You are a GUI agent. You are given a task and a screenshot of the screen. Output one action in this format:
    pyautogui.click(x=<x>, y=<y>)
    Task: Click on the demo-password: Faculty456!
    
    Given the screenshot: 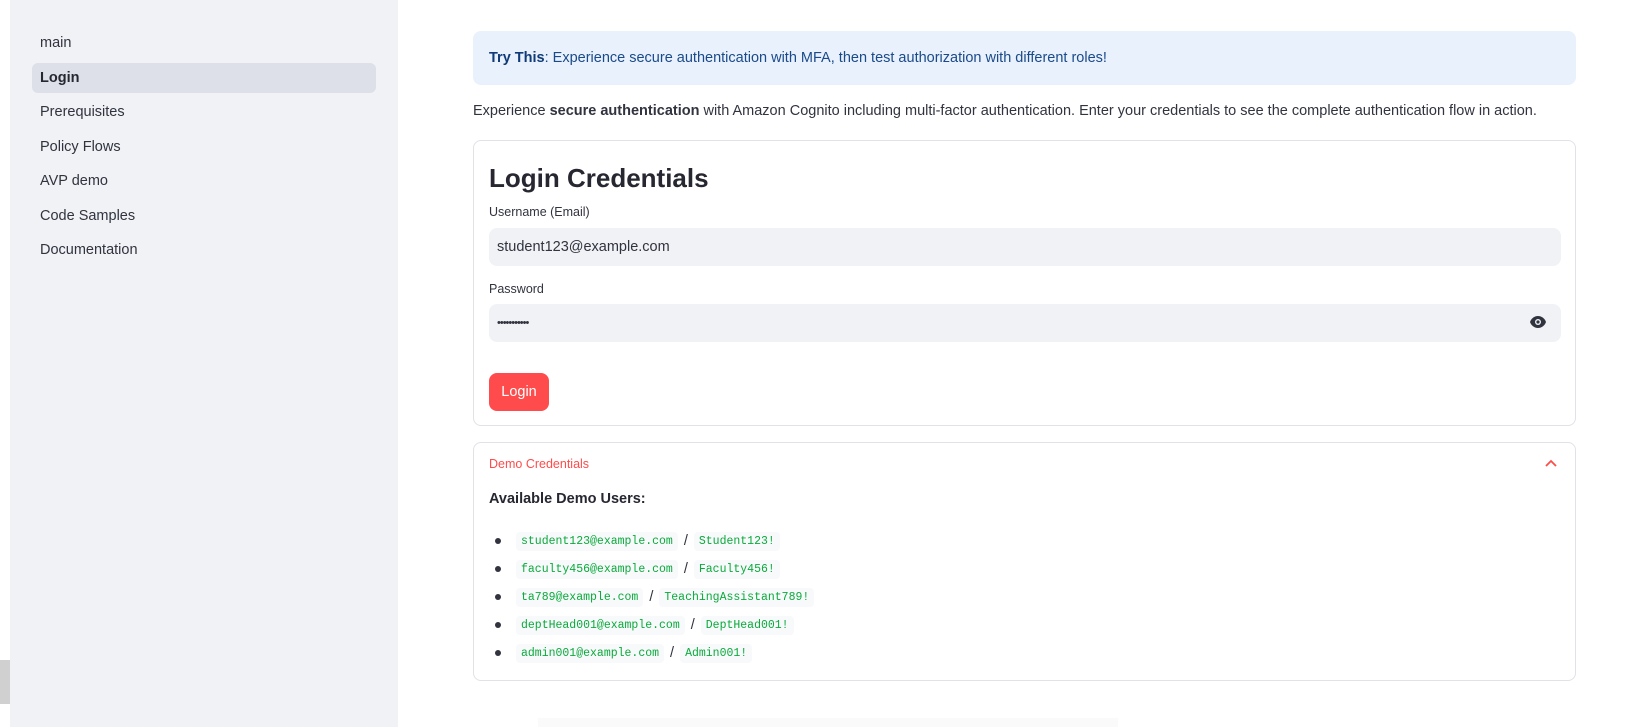 What is the action you would take?
    pyautogui.click(x=736, y=569)
    